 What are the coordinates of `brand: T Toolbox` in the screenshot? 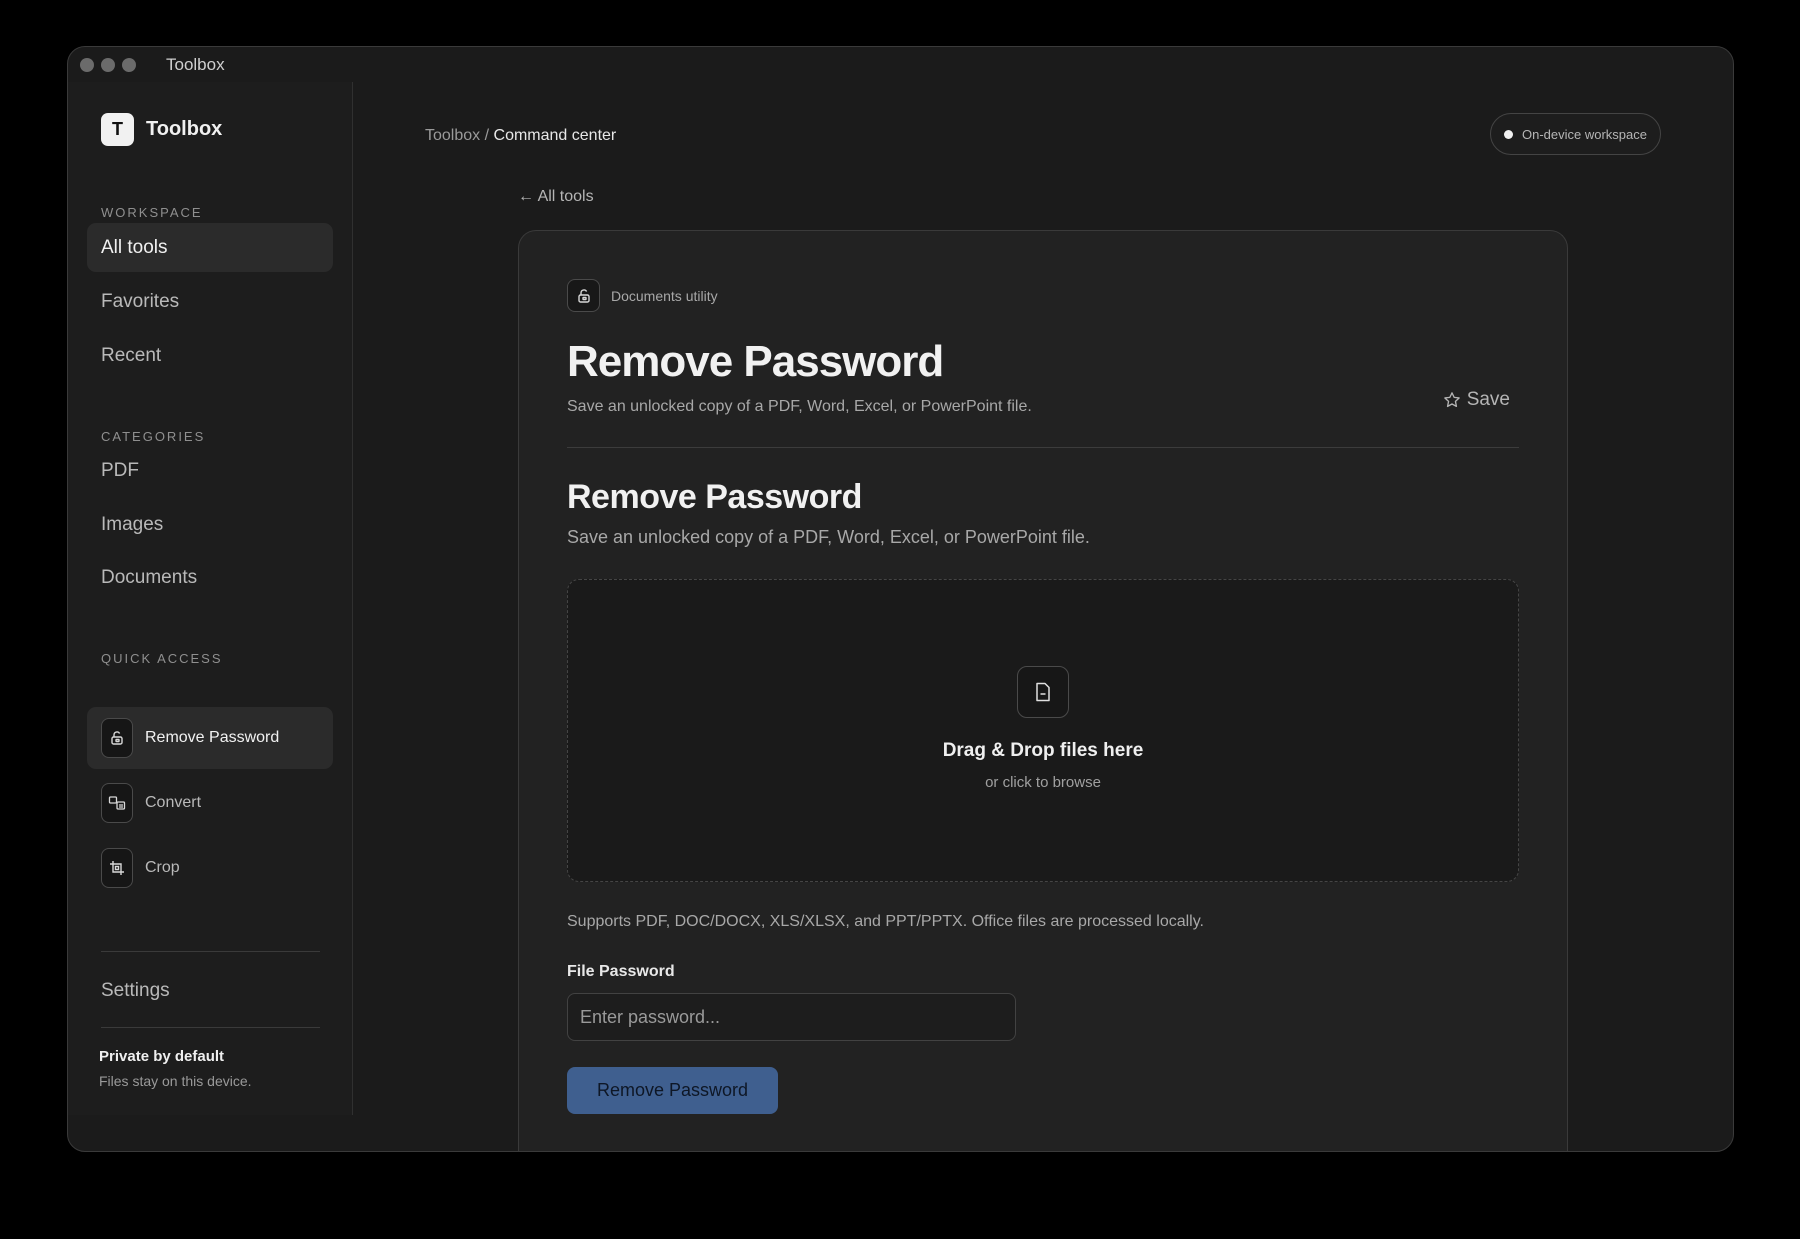 It's located at (161, 129).